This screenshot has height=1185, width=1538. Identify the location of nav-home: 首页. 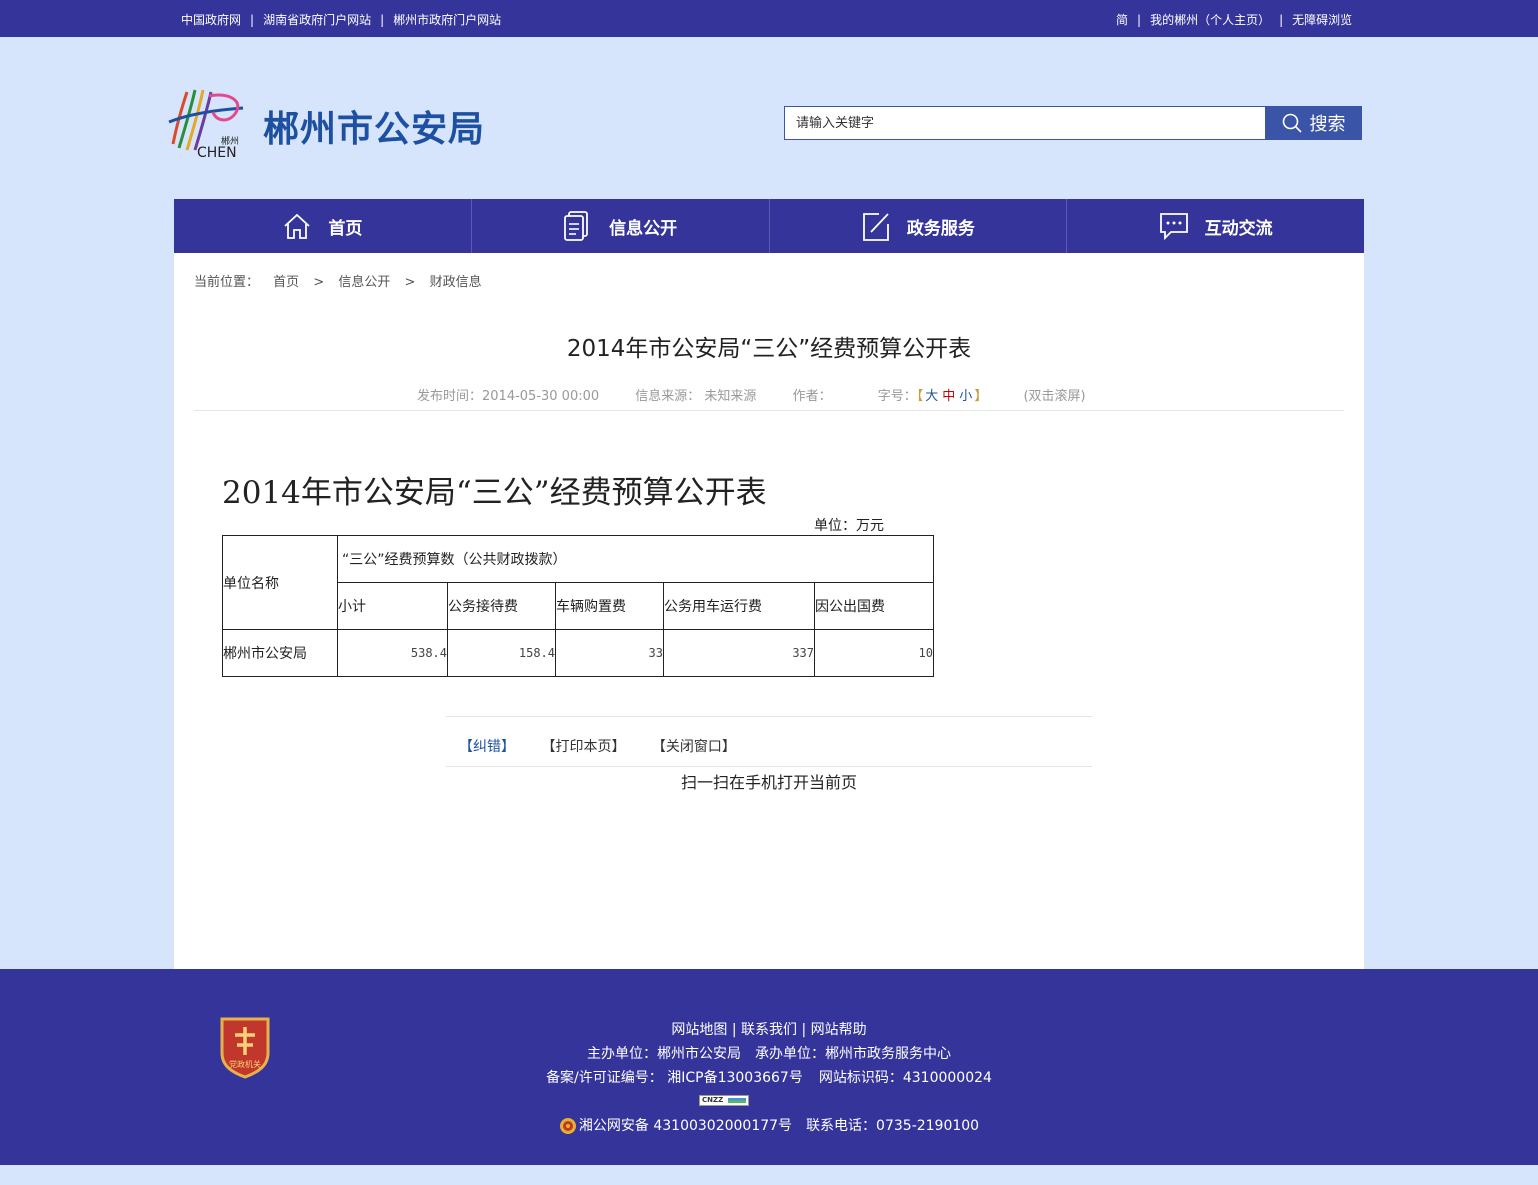
(323, 226).